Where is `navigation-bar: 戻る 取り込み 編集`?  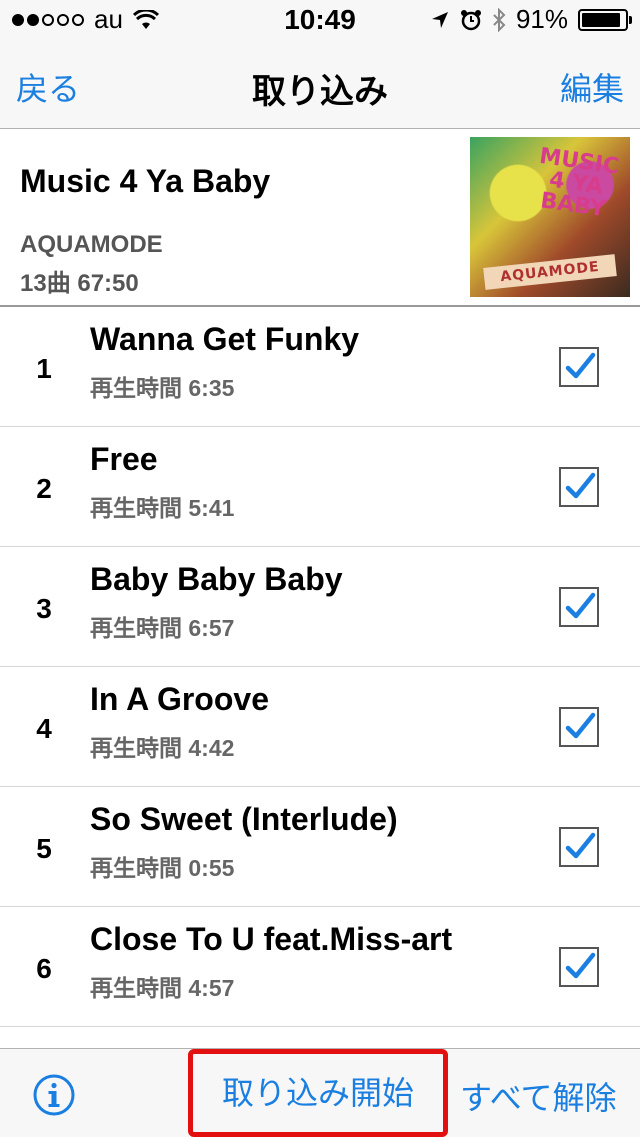
navigation-bar: 戻る 取り込み 編集 is located at coordinates (320, 84).